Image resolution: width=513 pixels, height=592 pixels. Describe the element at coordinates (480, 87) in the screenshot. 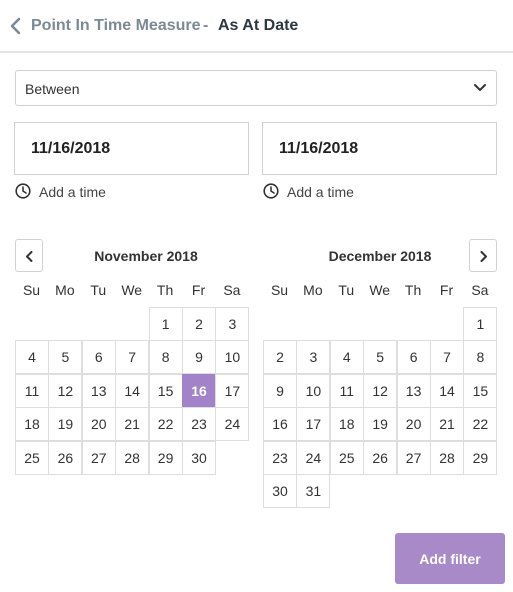

I see `chevron-down-icon` at that location.